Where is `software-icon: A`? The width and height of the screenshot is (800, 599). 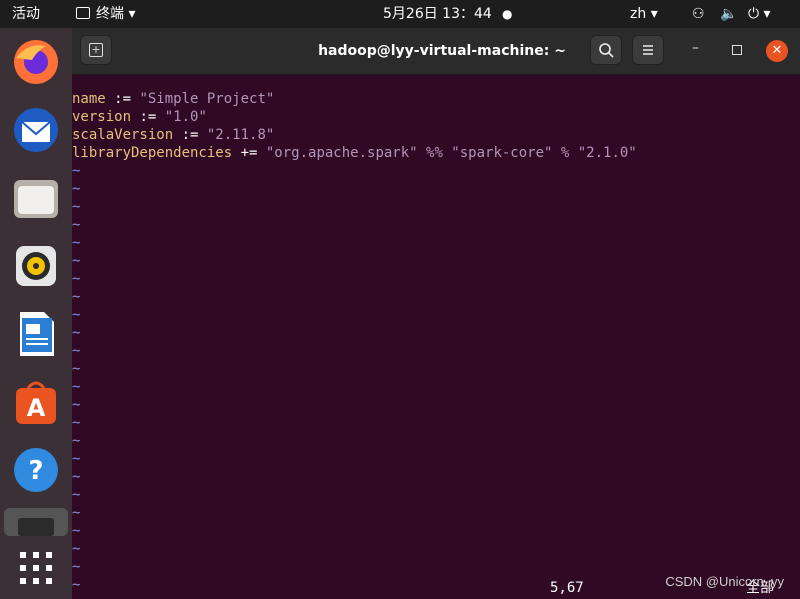
software-icon: A is located at coordinates (36, 402).